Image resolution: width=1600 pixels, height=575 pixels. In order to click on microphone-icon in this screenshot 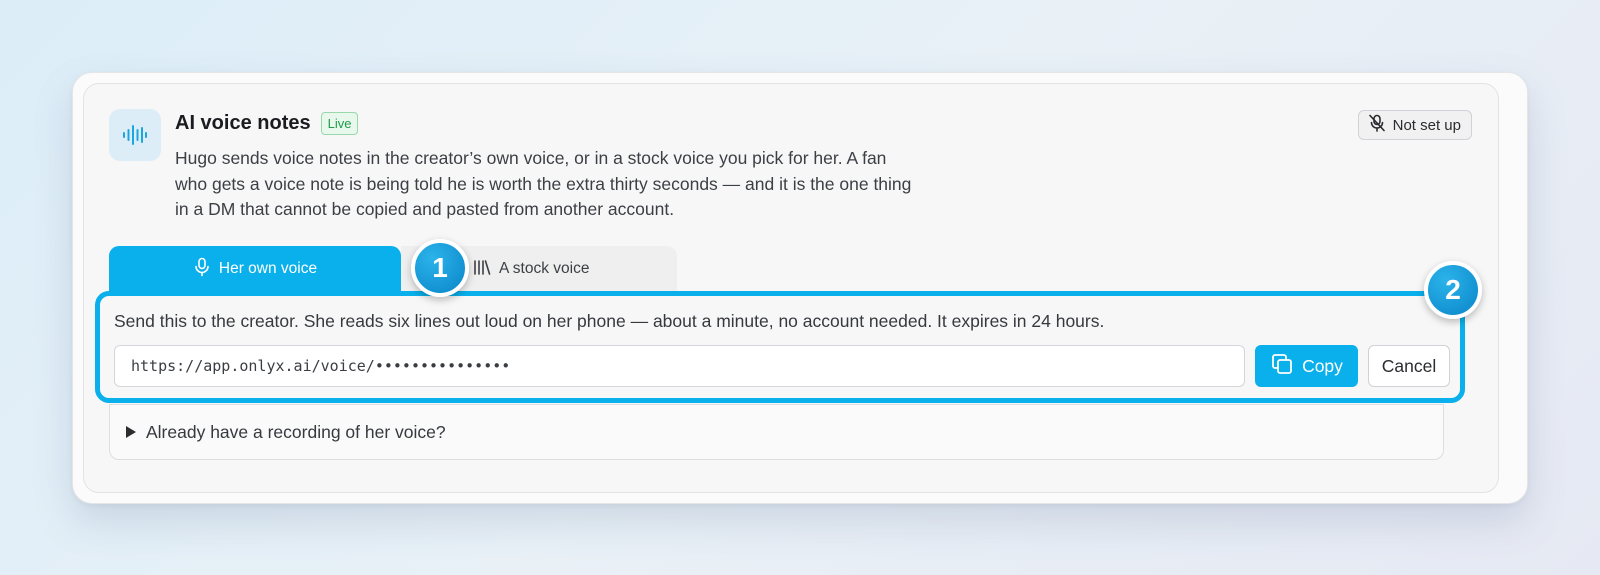, I will do `click(202, 269)`.